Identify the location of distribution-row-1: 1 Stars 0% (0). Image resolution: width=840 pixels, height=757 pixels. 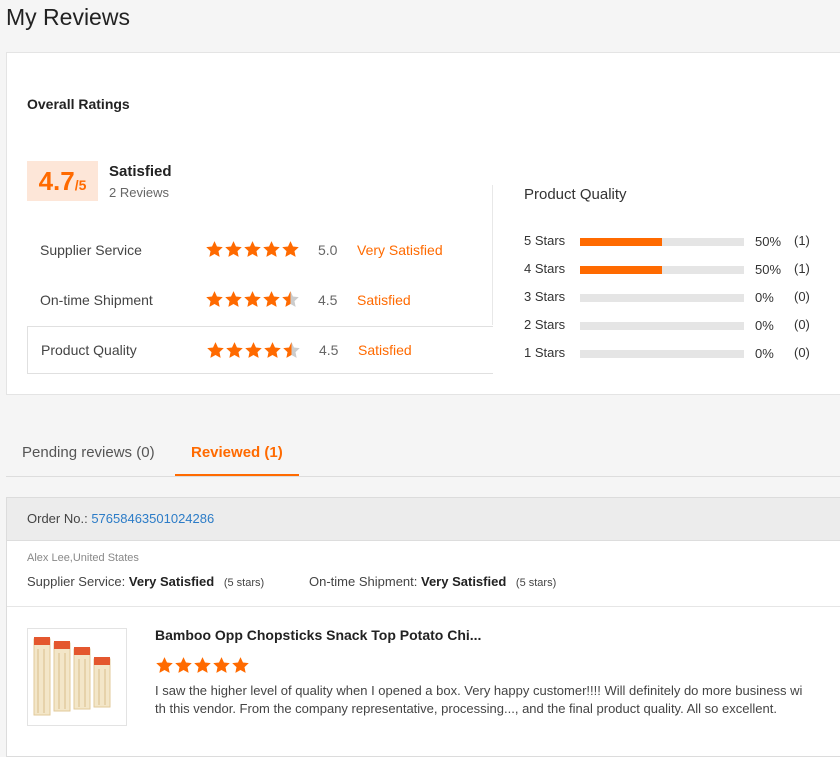
(674, 355).